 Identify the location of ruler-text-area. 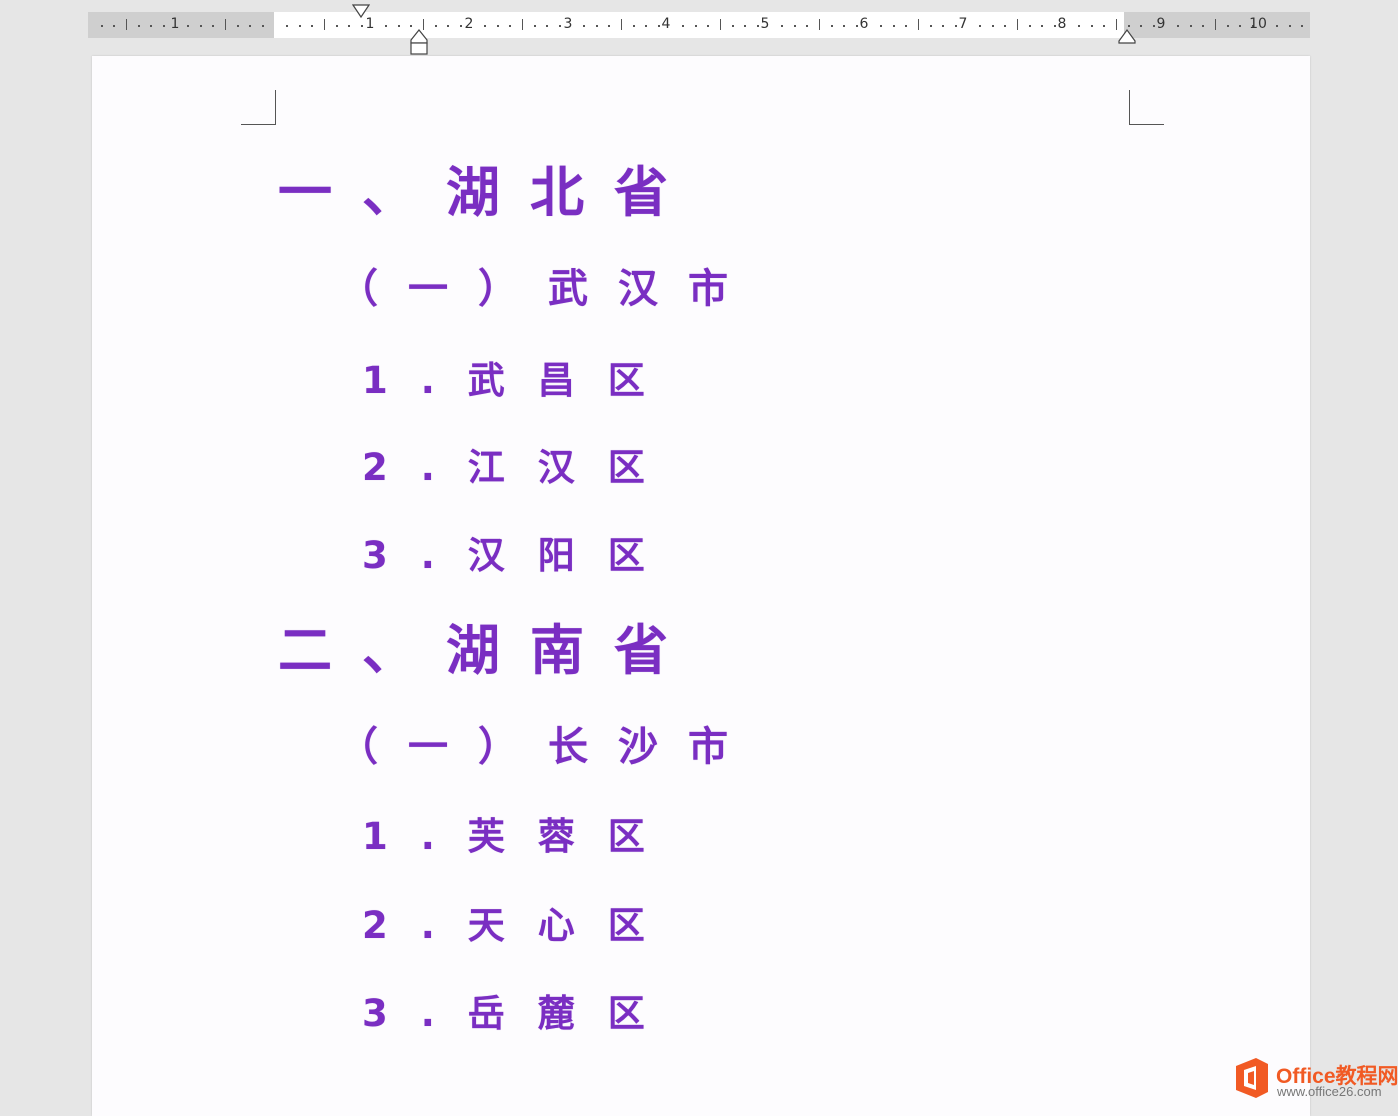
(699, 25).